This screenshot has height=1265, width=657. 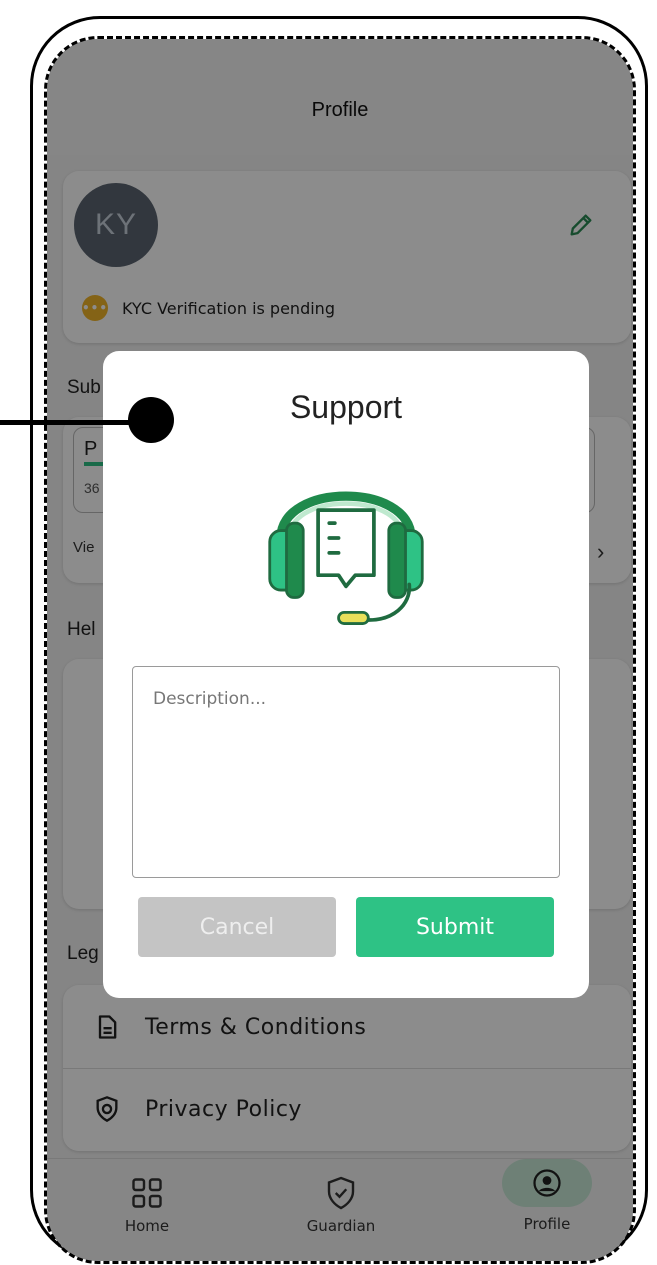 I want to click on dialog-title: Support, so click(x=346, y=407).